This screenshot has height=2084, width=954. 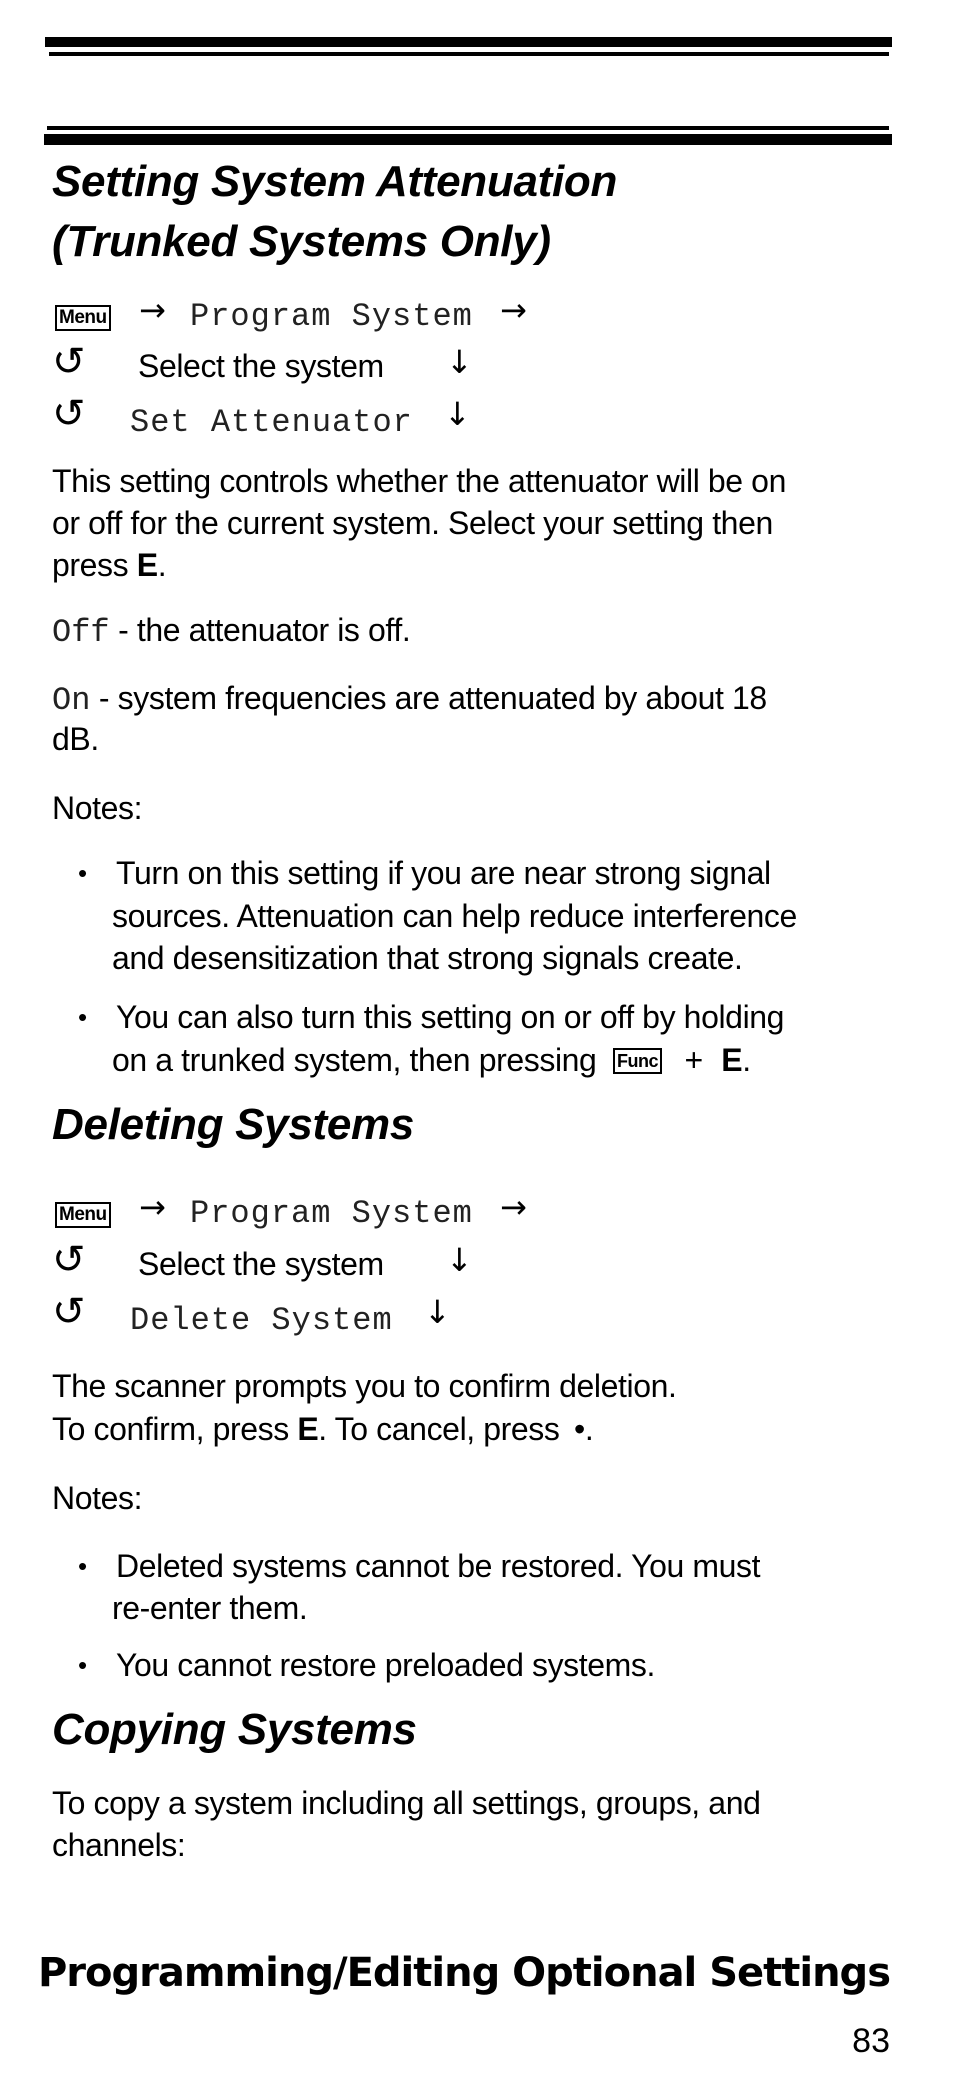 What do you see at coordinates (464, 1973) in the screenshot?
I see `chapter-footer-title: Programming/Editing Optional Settings` at bounding box center [464, 1973].